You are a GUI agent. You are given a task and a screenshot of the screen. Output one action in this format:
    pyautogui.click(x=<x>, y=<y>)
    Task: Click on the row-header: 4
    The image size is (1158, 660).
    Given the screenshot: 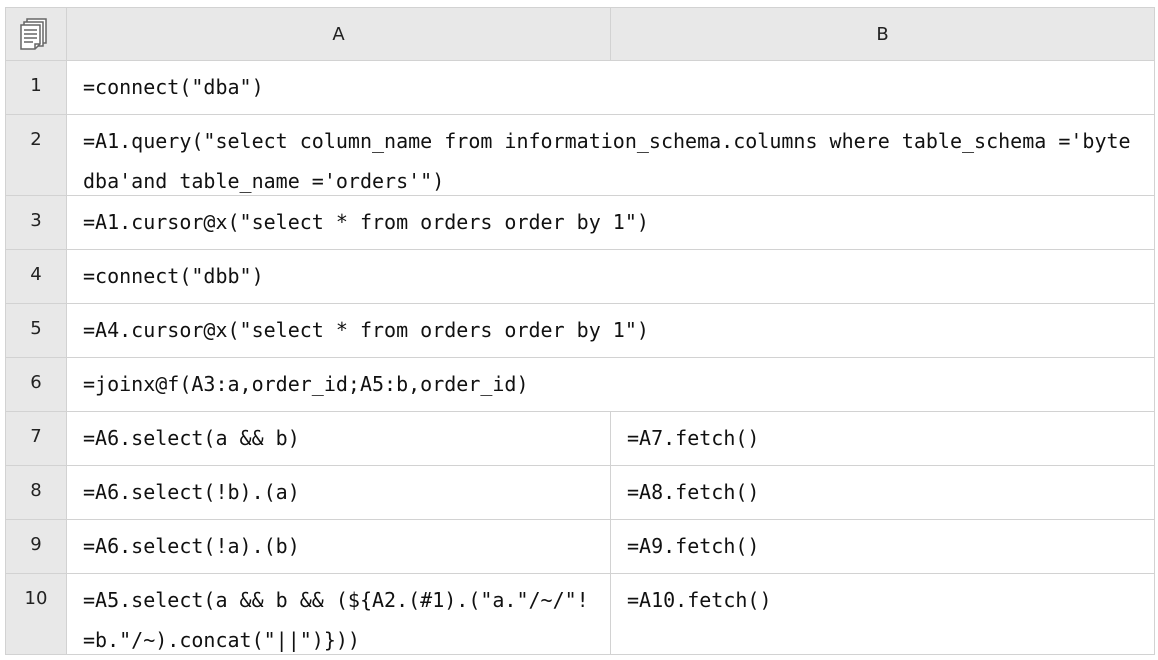 What is the action you would take?
    pyautogui.click(x=36, y=277)
    